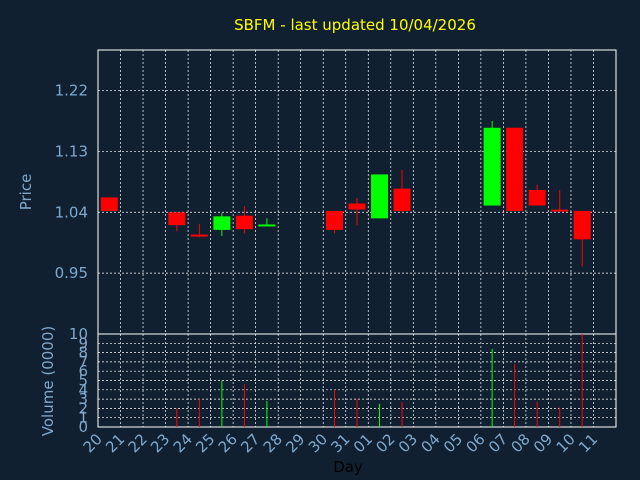  I want to click on x-axis-label: Day, so click(348, 467).